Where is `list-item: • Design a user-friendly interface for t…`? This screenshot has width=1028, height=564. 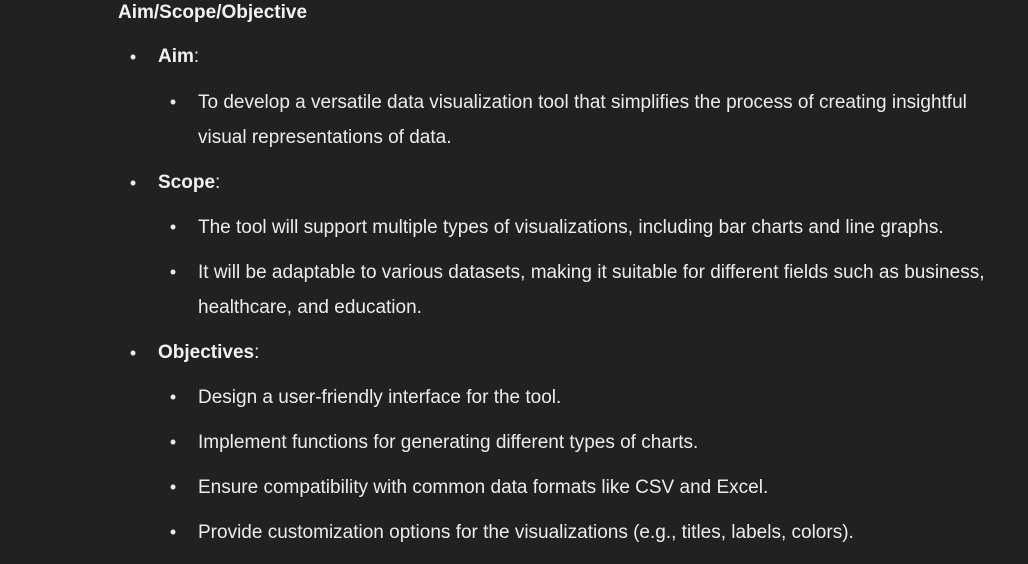 list-item: • Design a user-friendly interface for t… is located at coordinates (585, 397).